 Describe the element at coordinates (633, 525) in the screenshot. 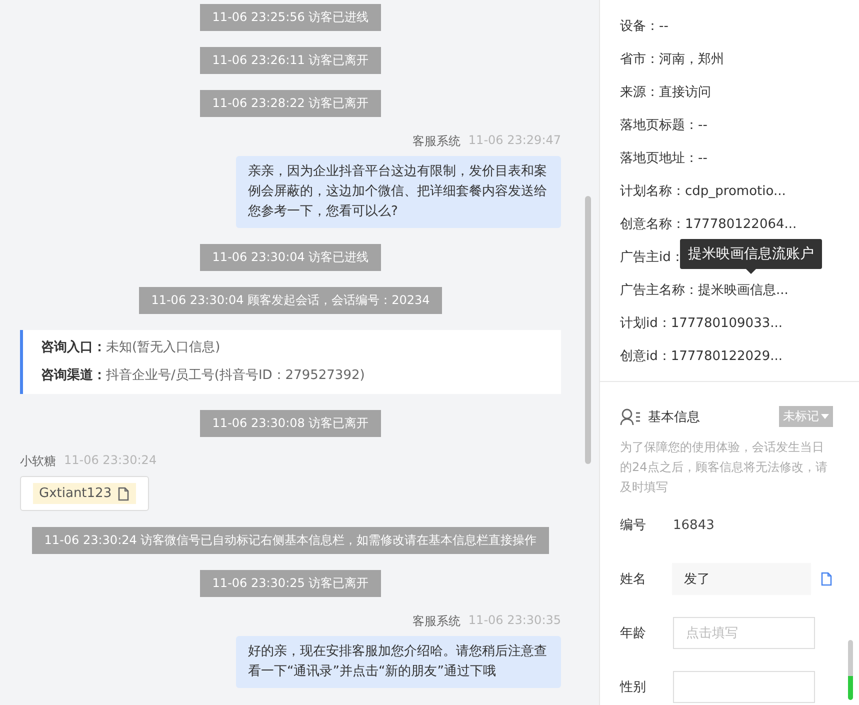

I see `field-label: 编号` at that location.